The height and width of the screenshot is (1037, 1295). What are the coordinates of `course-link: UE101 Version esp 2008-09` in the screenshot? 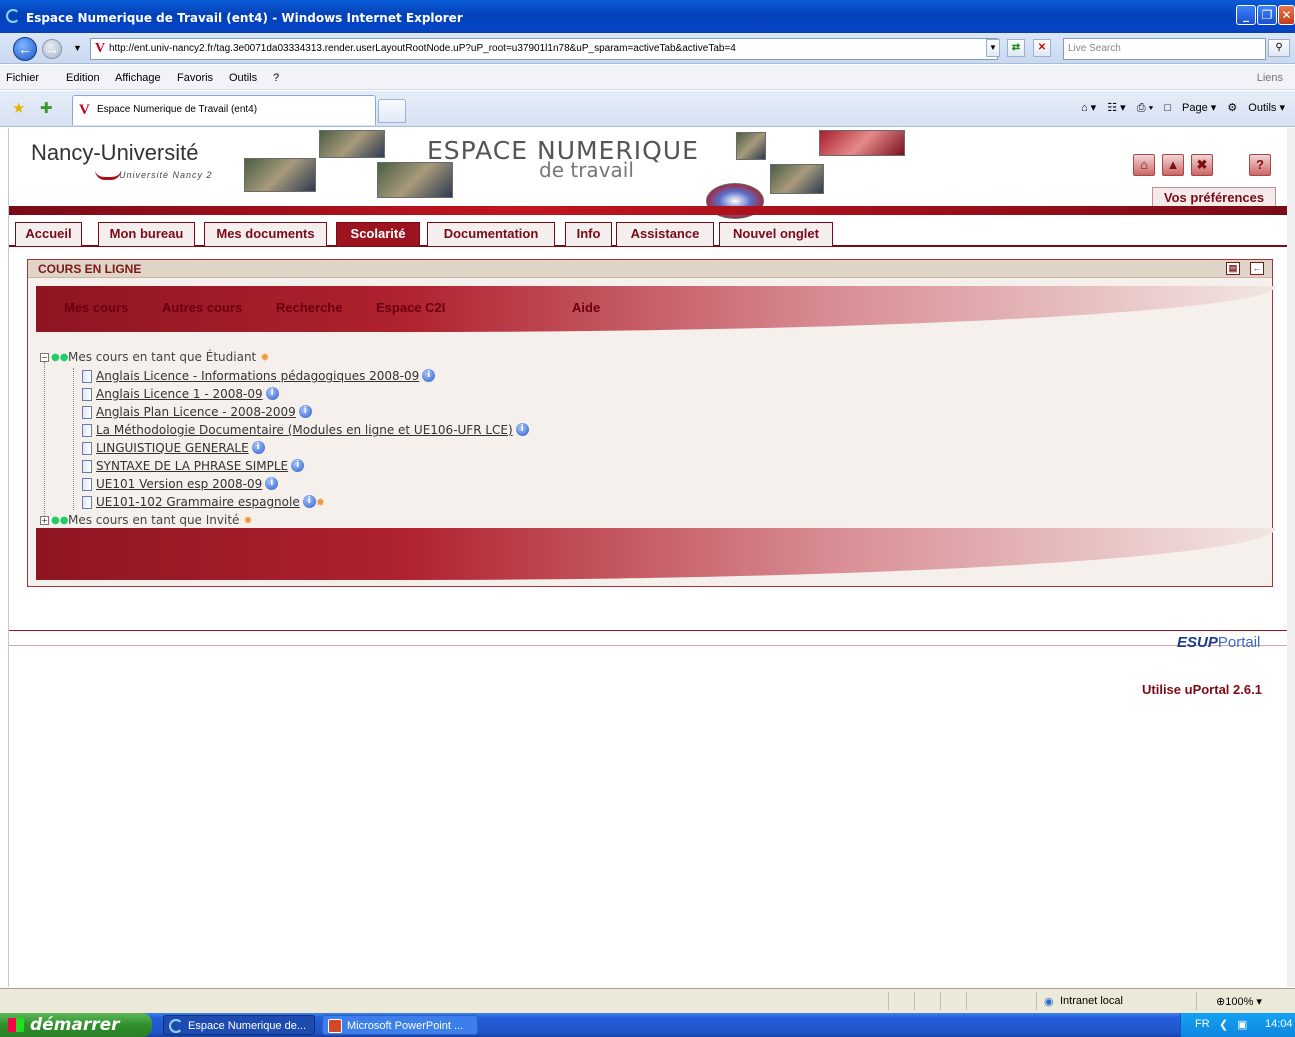 It's located at (179, 484).